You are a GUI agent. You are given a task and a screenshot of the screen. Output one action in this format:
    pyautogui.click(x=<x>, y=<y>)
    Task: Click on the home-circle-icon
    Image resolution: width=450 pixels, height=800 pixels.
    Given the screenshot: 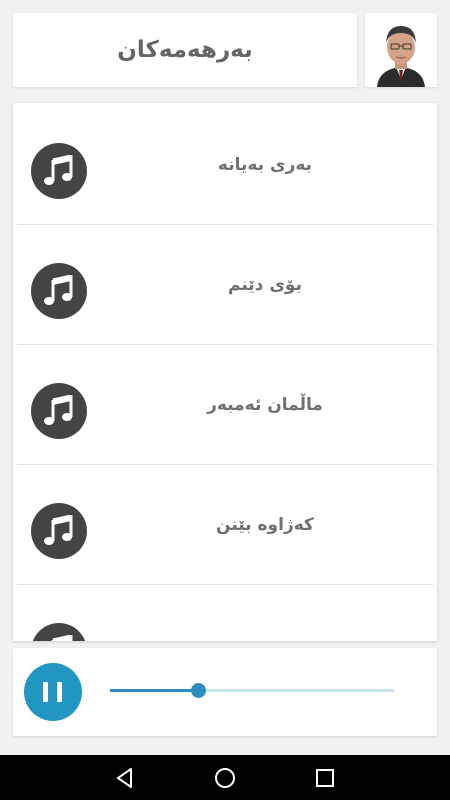 What is the action you would take?
    pyautogui.click(x=225, y=778)
    